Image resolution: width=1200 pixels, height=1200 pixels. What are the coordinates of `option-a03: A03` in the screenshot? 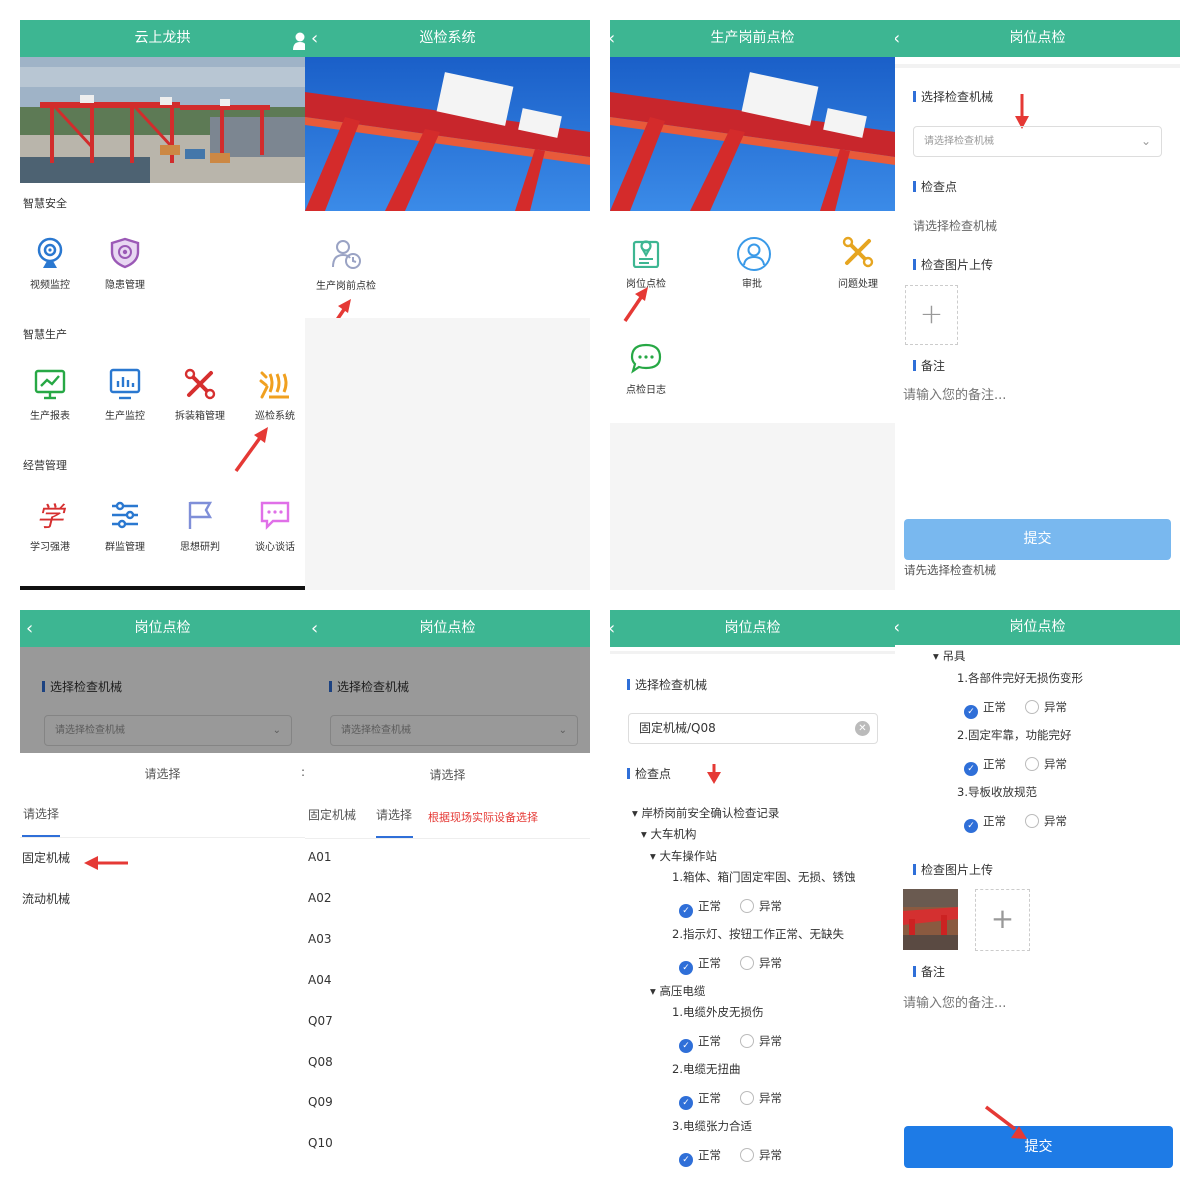 It's located at (319, 939).